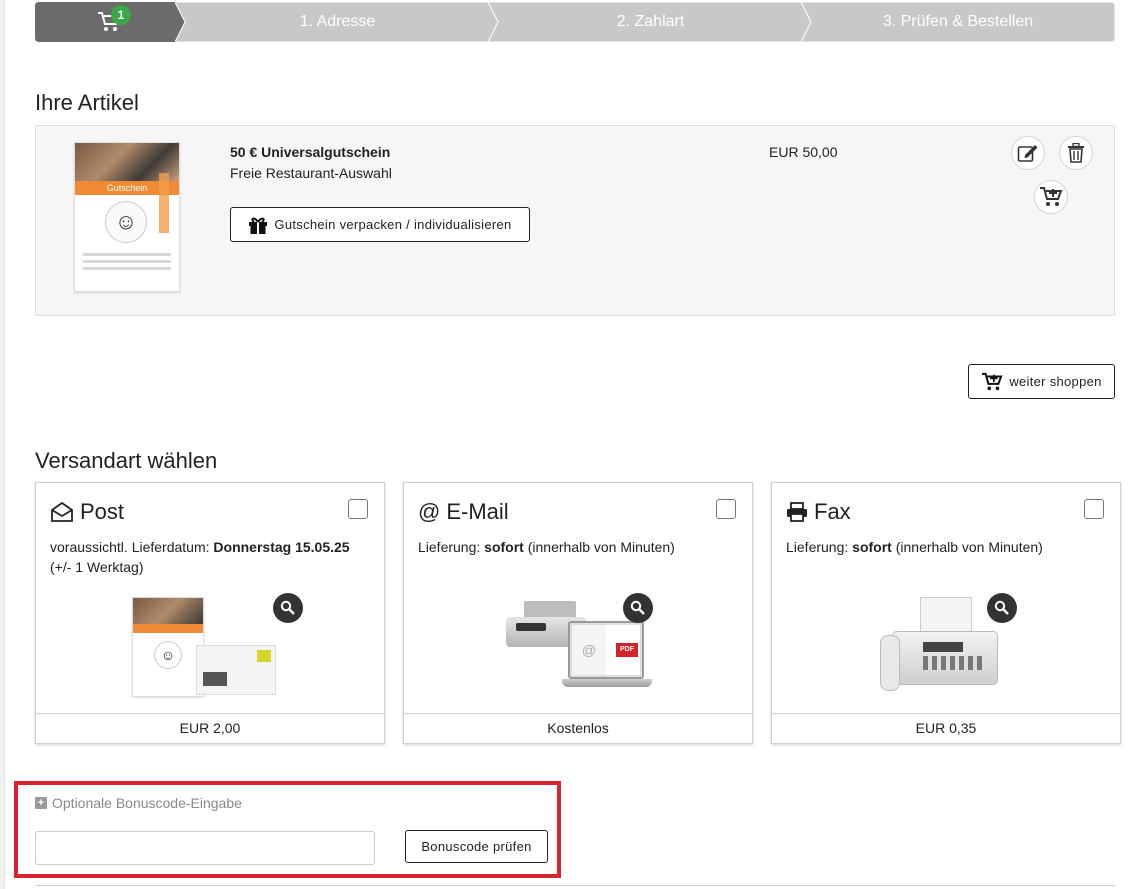  What do you see at coordinates (797, 512) in the screenshot?
I see `printer-icon` at bounding box center [797, 512].